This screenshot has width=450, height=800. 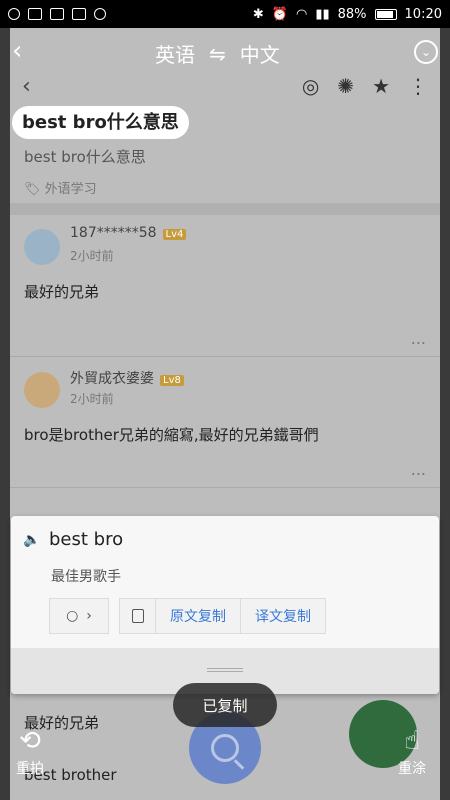 What do you see at coordinates (86, 577) in the screenshot?
I see `translation-text: 最佳男歌手` at bounding box center [86, 577].